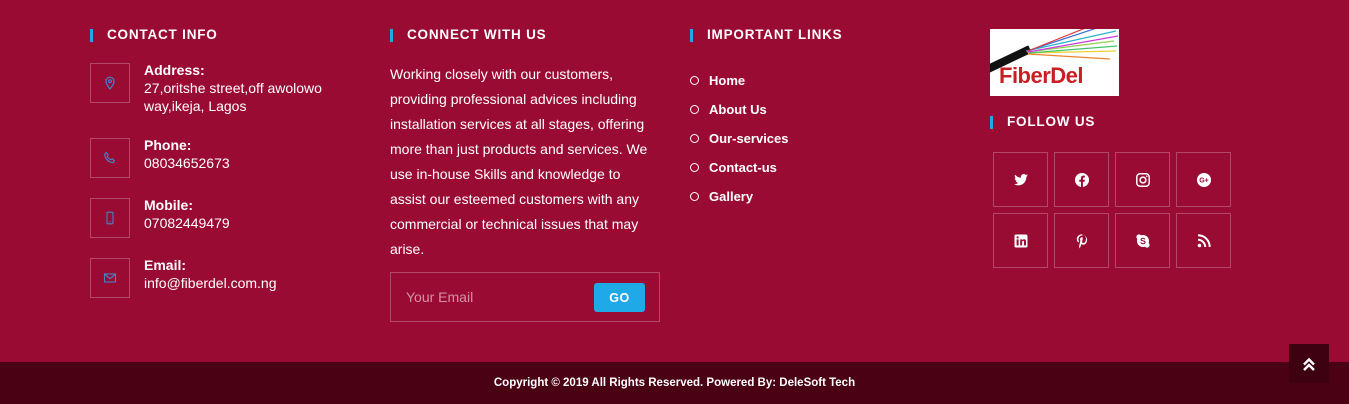 The width and height of the screenshot is (1349, 404). I want to click on link-our-services: Our-services, so click(749, 138).